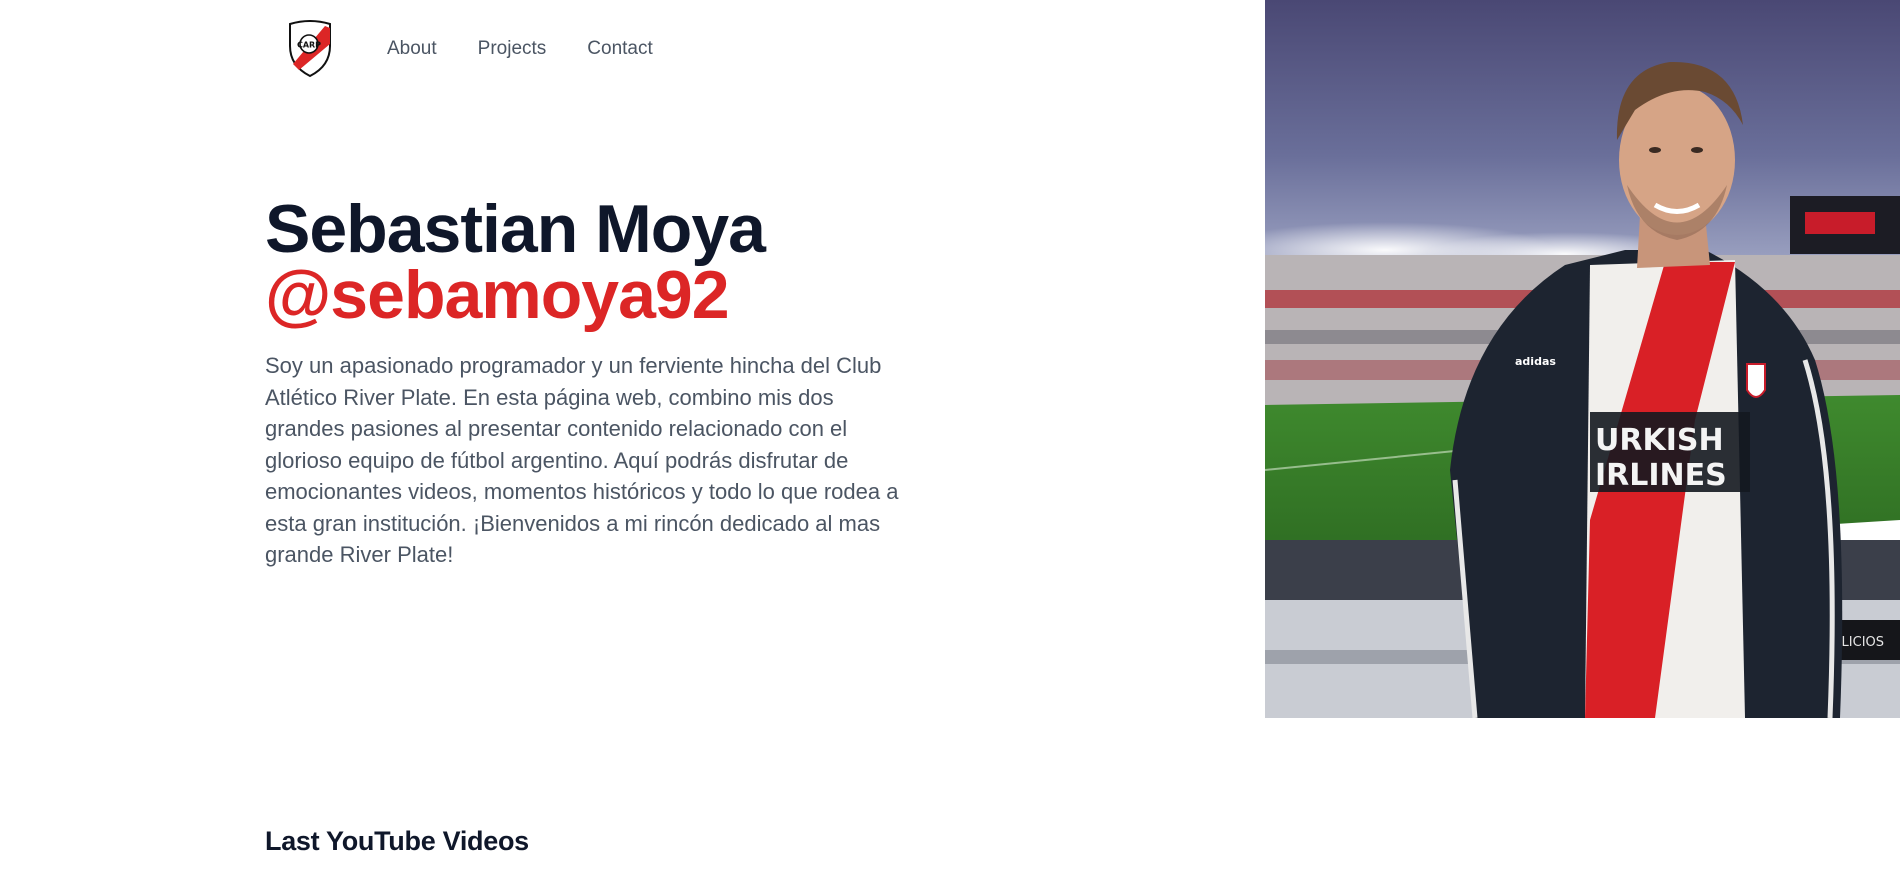 This screenshot has width=1900, height=880. Describe the element at coordinates (412, 49) in the screenshot. I see `nav-link-about: About` at that location.